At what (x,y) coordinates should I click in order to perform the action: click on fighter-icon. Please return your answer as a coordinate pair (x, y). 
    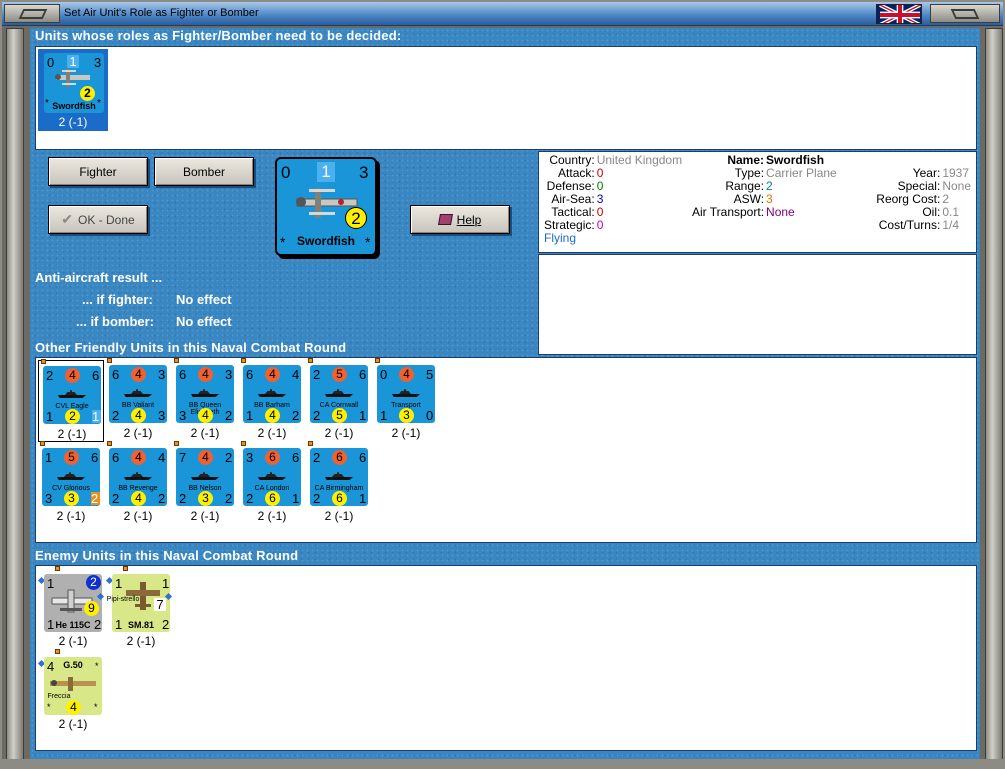
    Looking at the image, I should click on (73, 684).